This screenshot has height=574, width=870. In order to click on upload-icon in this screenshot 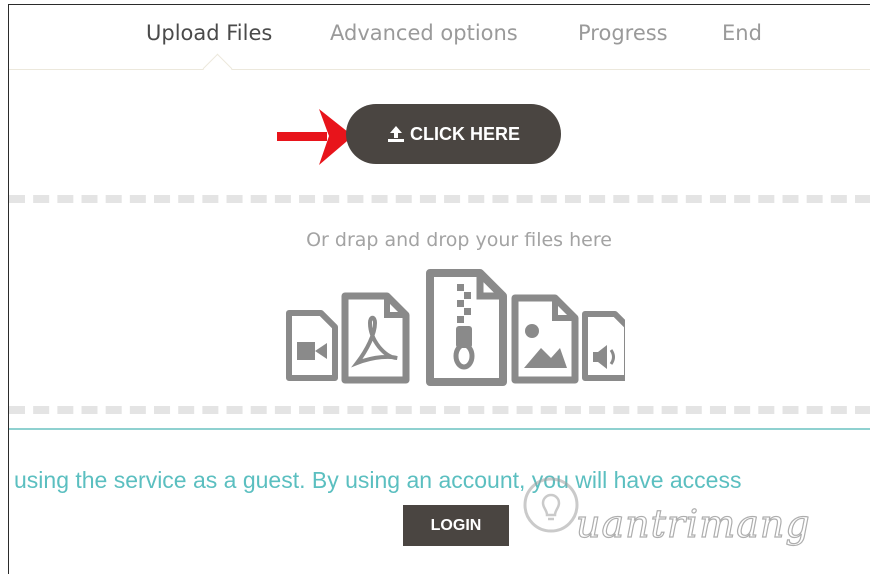, I will do `click(395, 134)`.